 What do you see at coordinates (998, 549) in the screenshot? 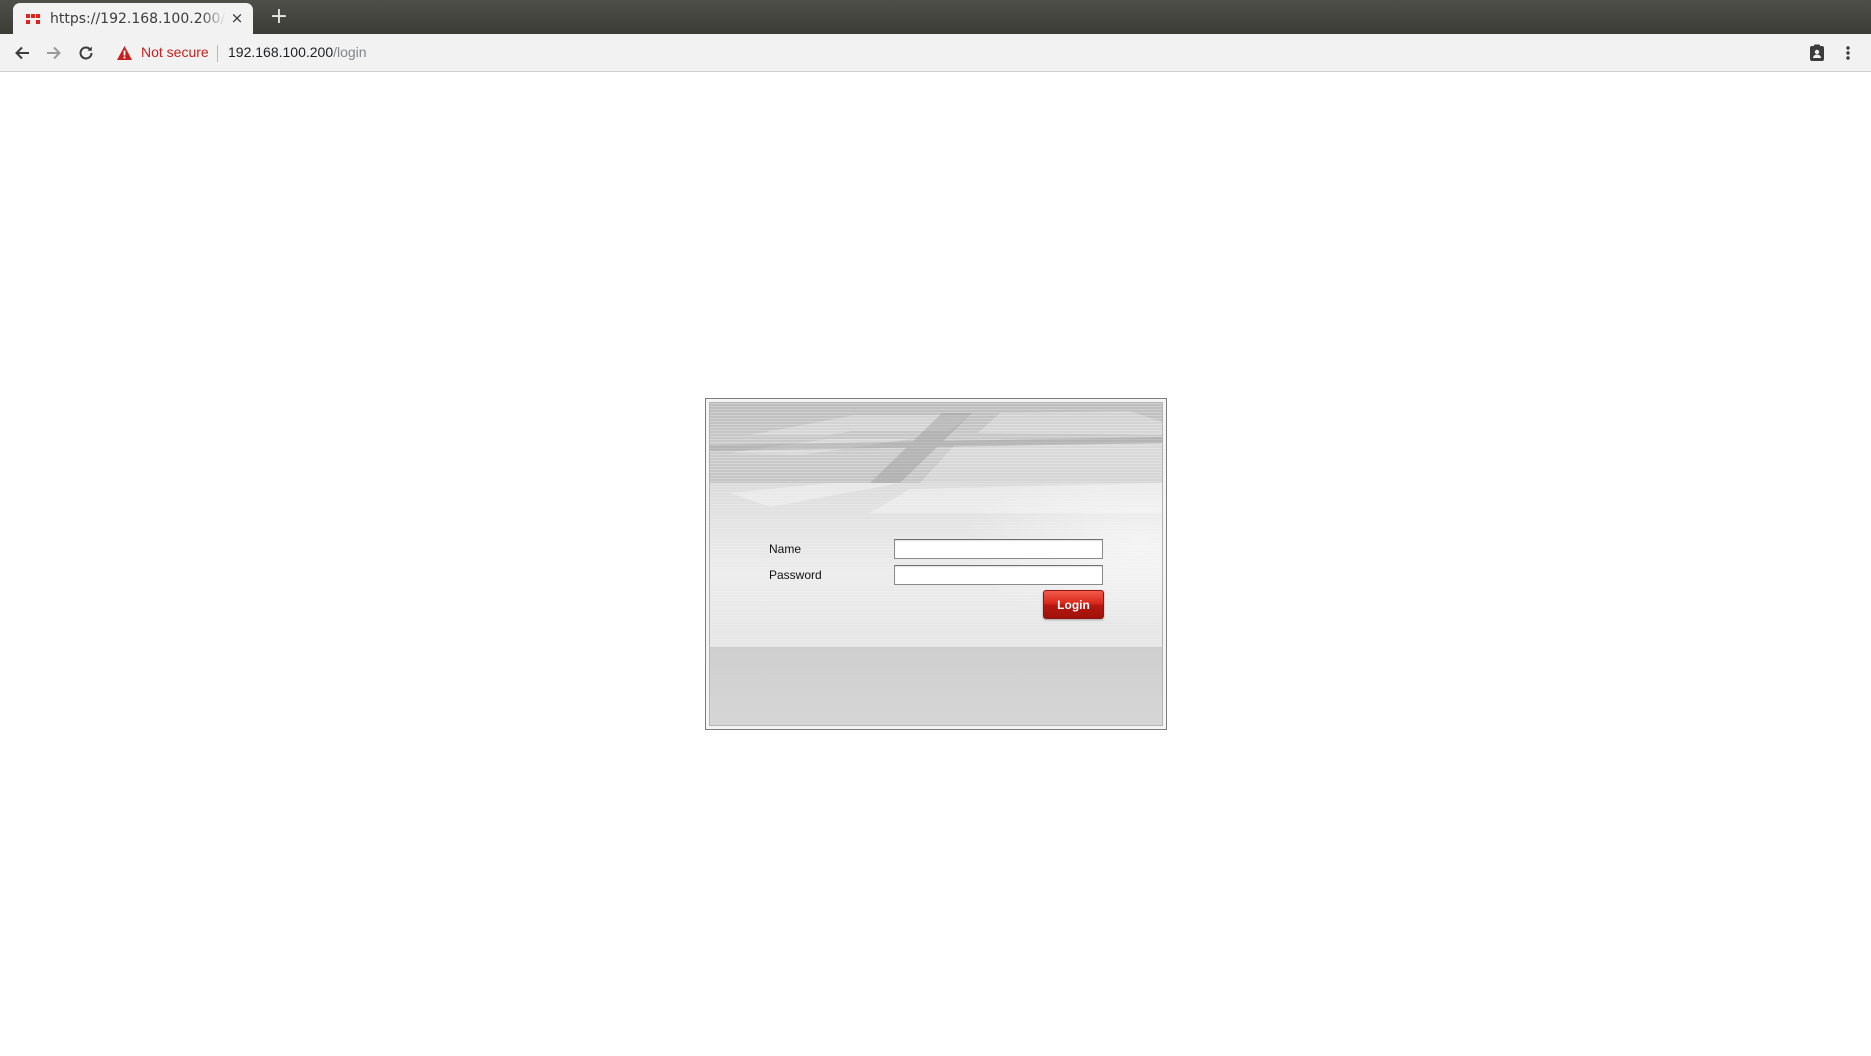
I see `name-input` at bounding box center [998, 549].